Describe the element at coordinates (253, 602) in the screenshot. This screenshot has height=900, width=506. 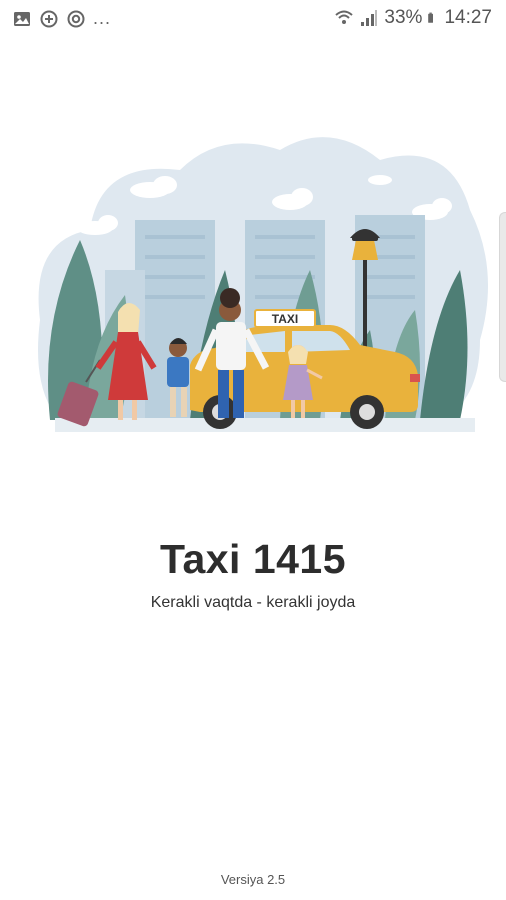
I see `app-subtitle: Kerakli vaqtda - kerakli joyda` at that location.